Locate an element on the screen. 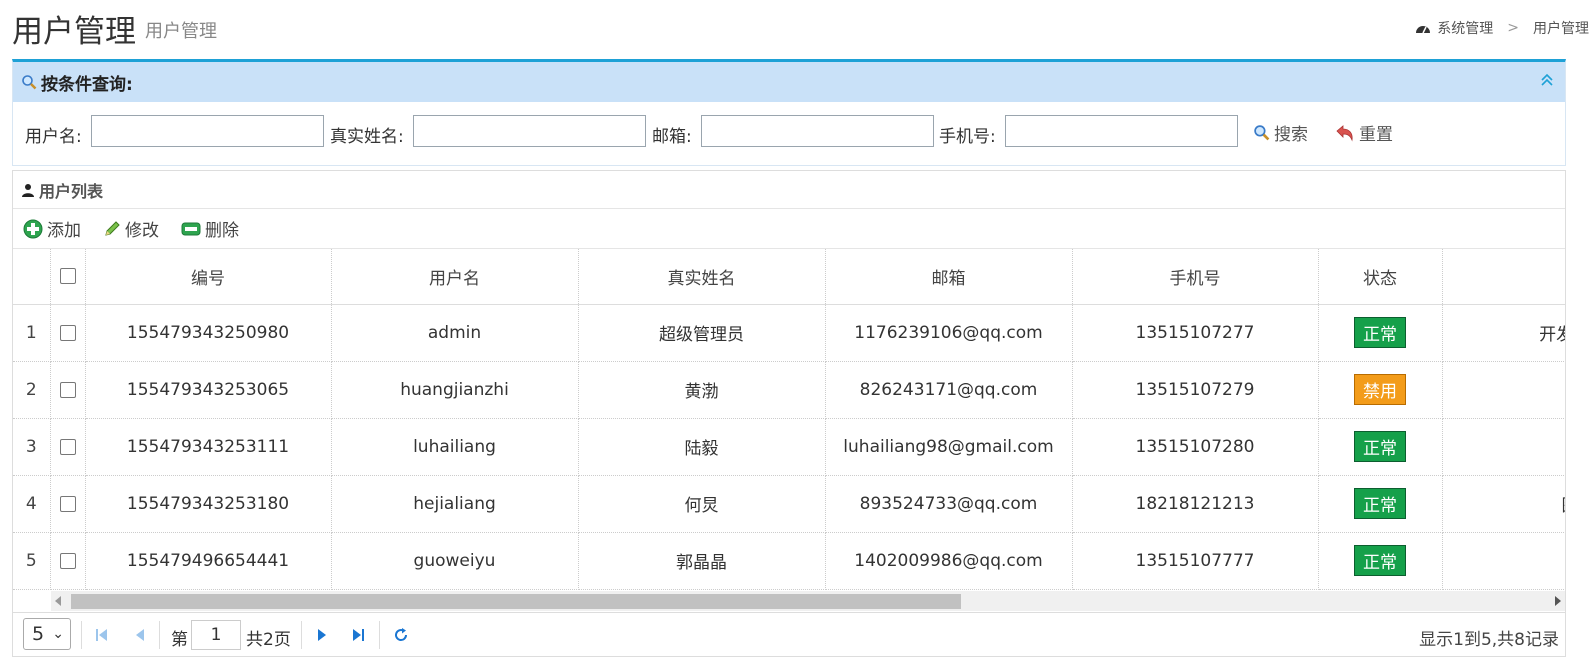 The width and height of the screenshot is (1589, 666). cell-username: guoweiyu is located at coordinates (455, 561).